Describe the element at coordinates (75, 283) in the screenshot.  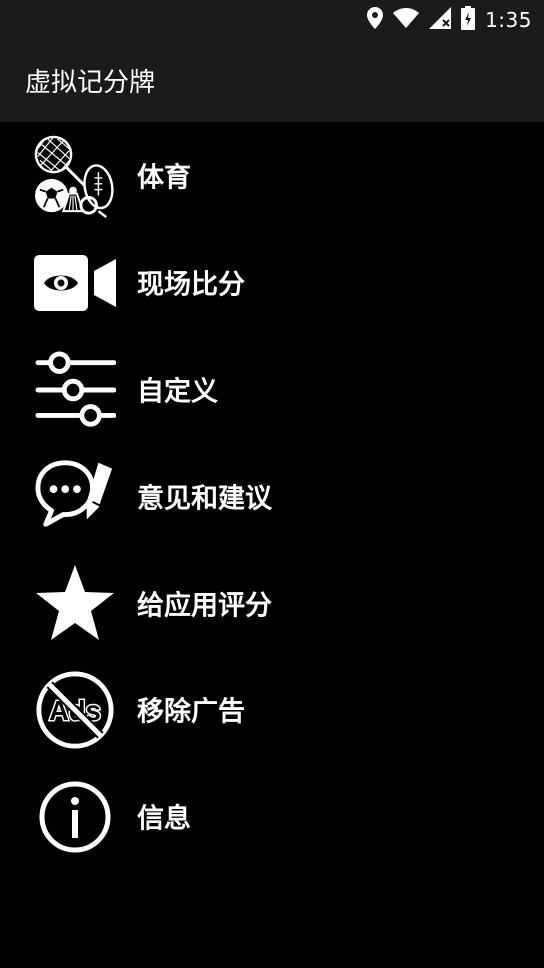
I see `live-camera-icon` at that location.